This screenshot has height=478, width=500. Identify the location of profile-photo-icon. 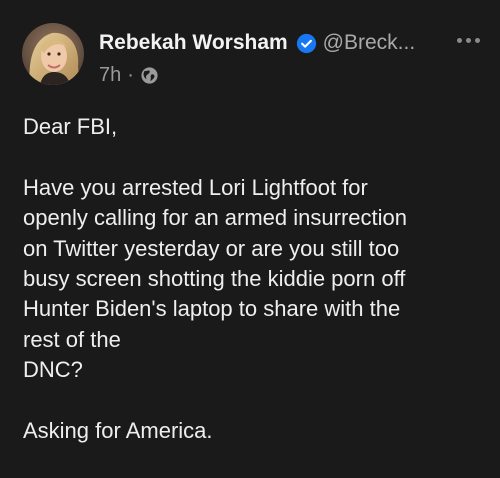
(53, 54).